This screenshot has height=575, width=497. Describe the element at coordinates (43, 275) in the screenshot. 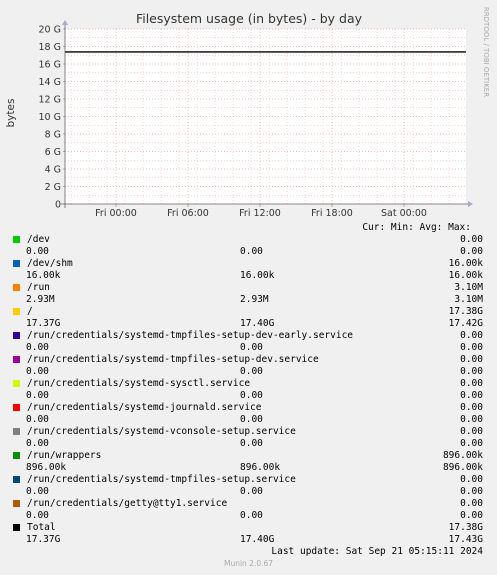

I see `legend-series-cur: 16.00k` at that location.